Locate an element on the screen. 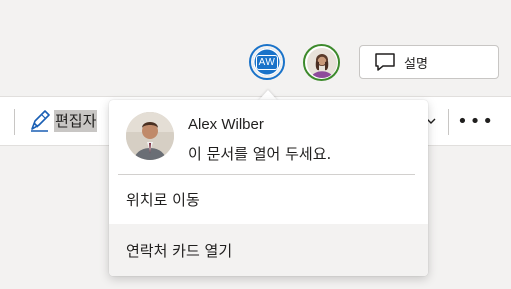  collaborator-photo is located at coordinates (321, 62).